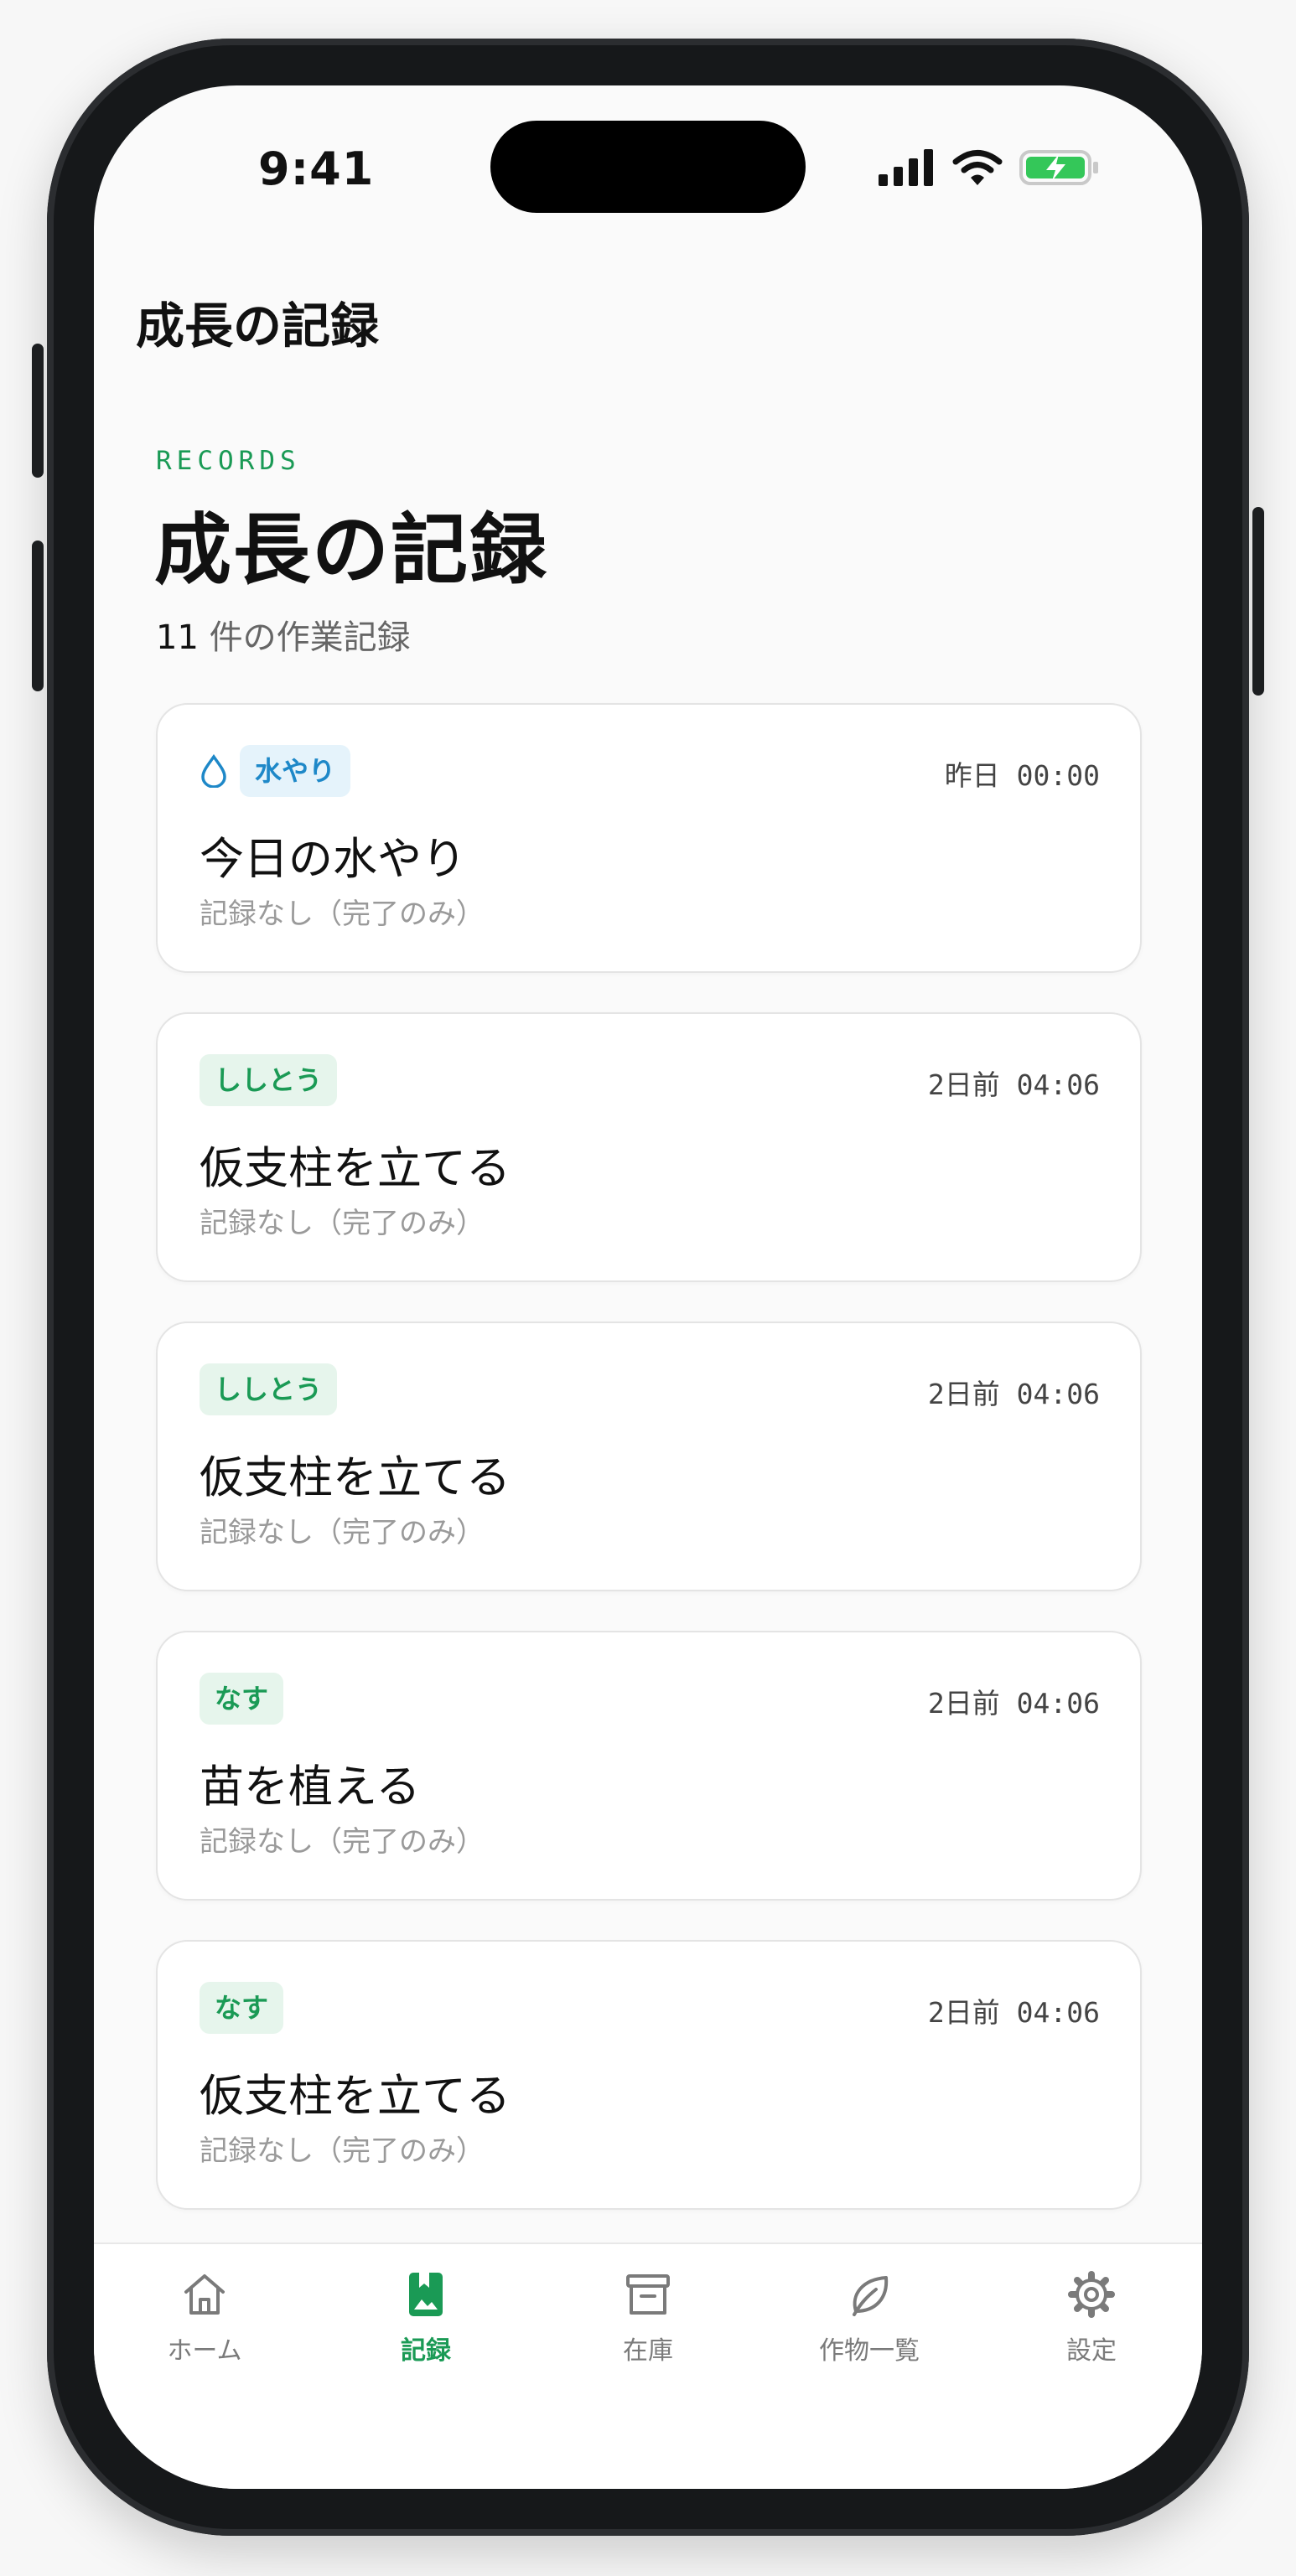 This screenshot has width=1296, height=2576. What do you see at coordinates (1258, 601) in the screenshot?
I see `power-button` at bounding box center [1258, 601].